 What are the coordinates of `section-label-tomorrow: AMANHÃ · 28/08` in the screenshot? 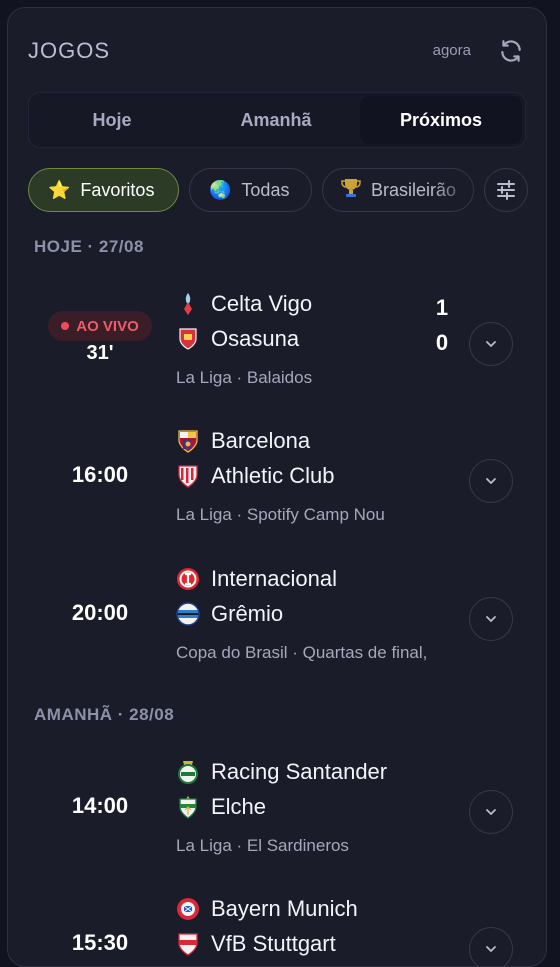 It's located at (104, 714).